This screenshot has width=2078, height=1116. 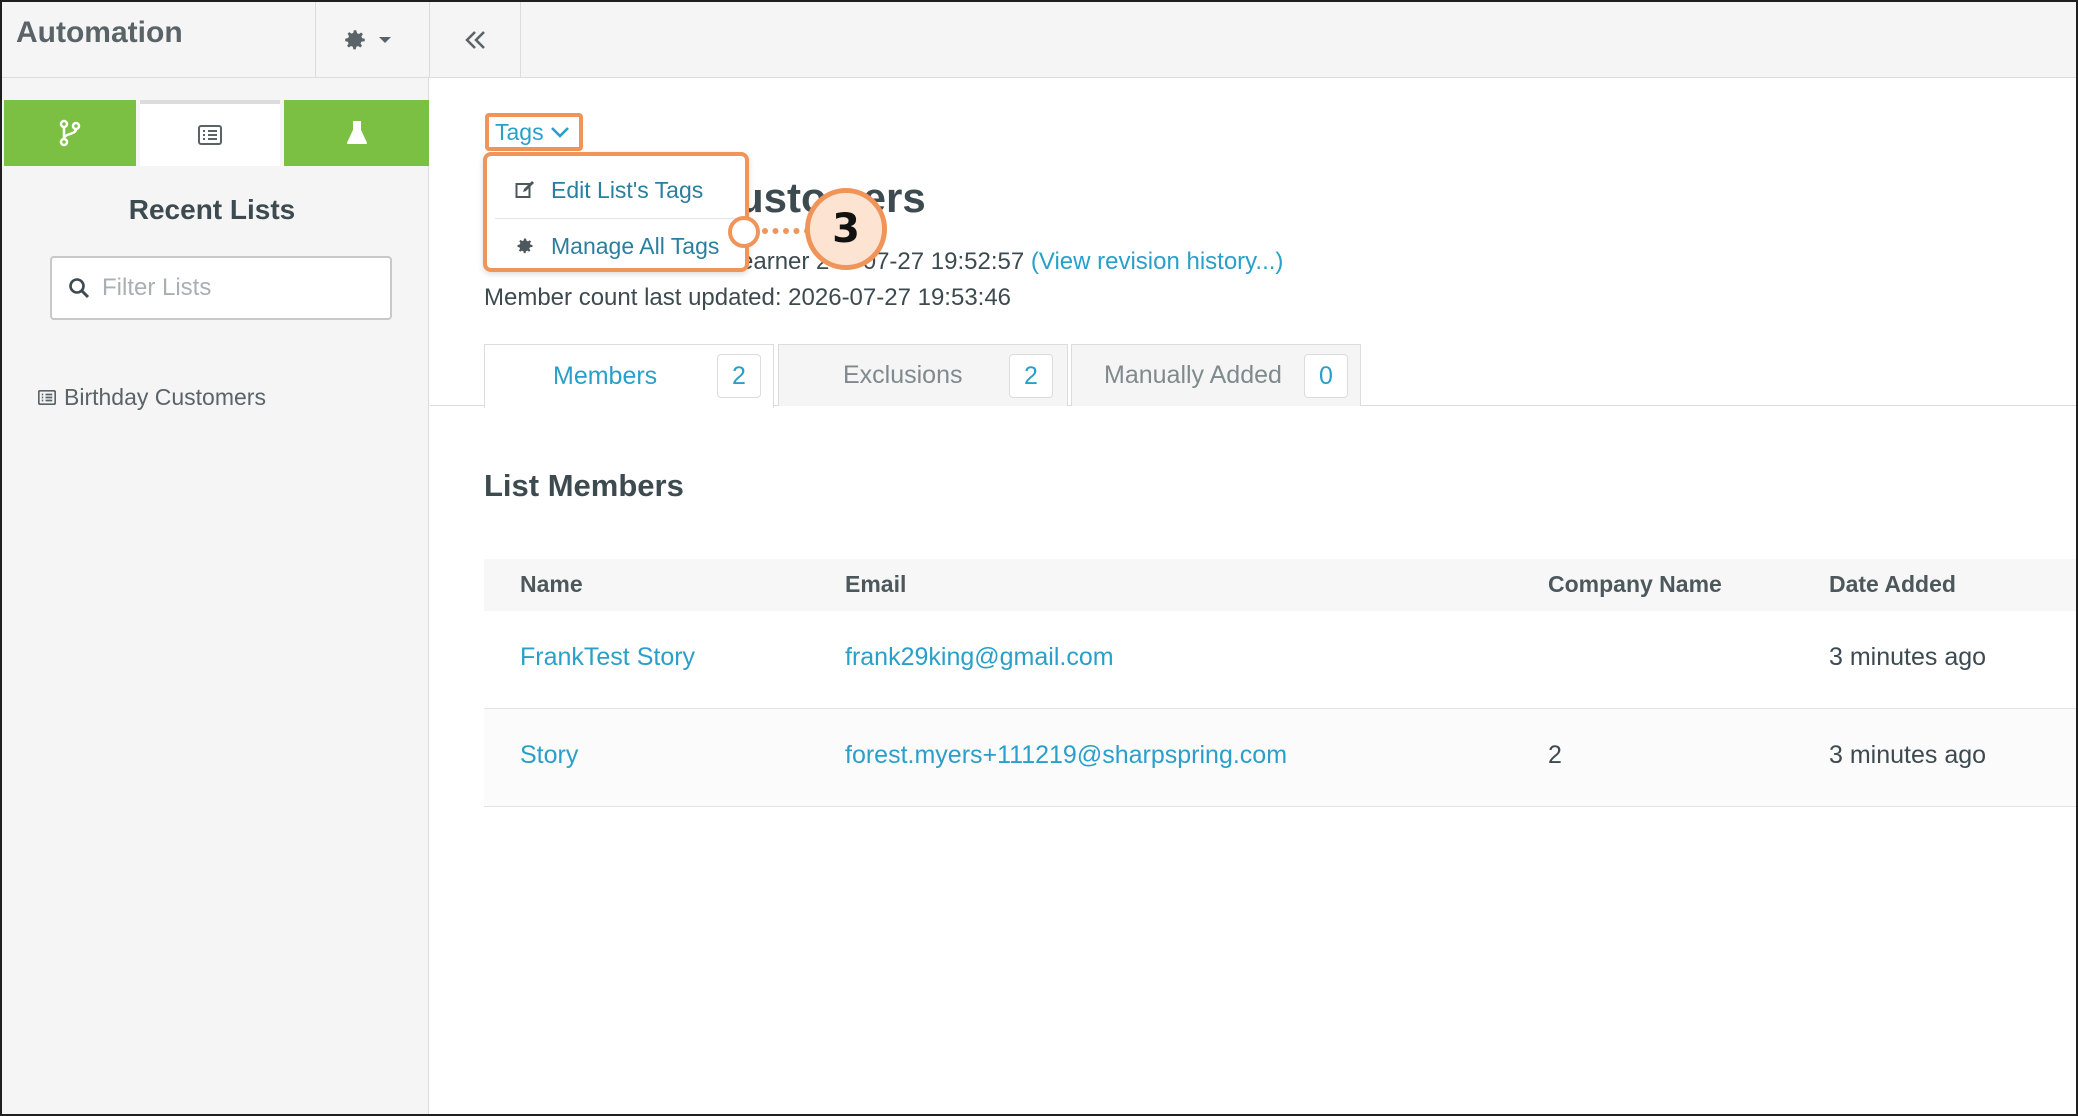 What do you see at coordinates (375, 40) in the screenshot?
I see `settings-dropdown-button` at bounding box center [375, 40].